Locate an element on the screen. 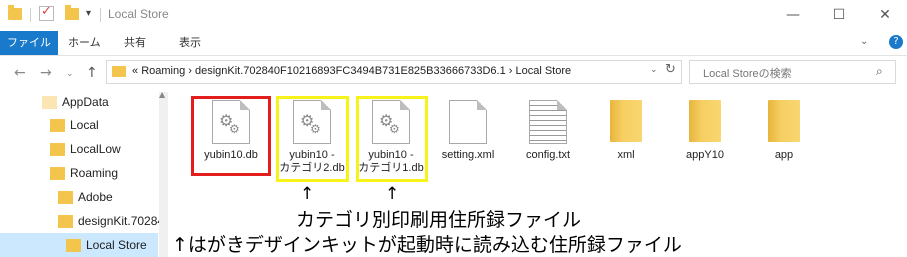  nav-item-local: Local is located at coordinates (74, 125).